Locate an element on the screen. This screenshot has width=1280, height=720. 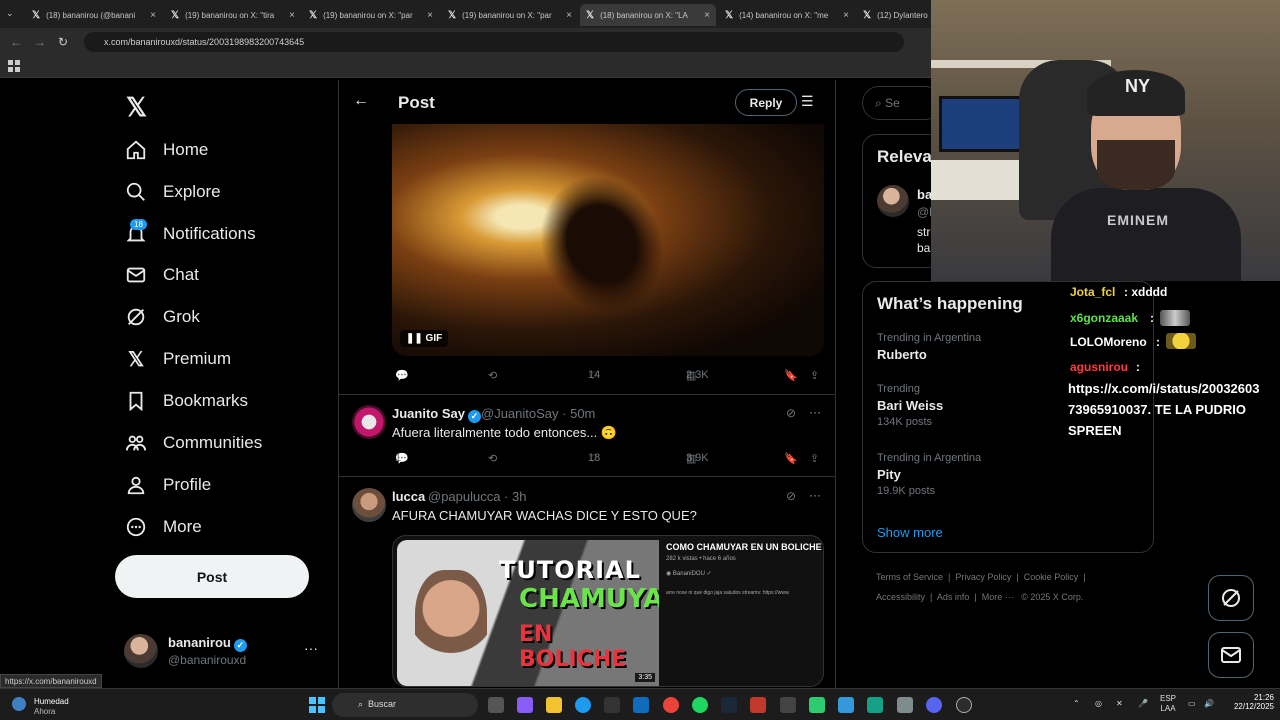
steam-icon is located at coordinates (729, 705).